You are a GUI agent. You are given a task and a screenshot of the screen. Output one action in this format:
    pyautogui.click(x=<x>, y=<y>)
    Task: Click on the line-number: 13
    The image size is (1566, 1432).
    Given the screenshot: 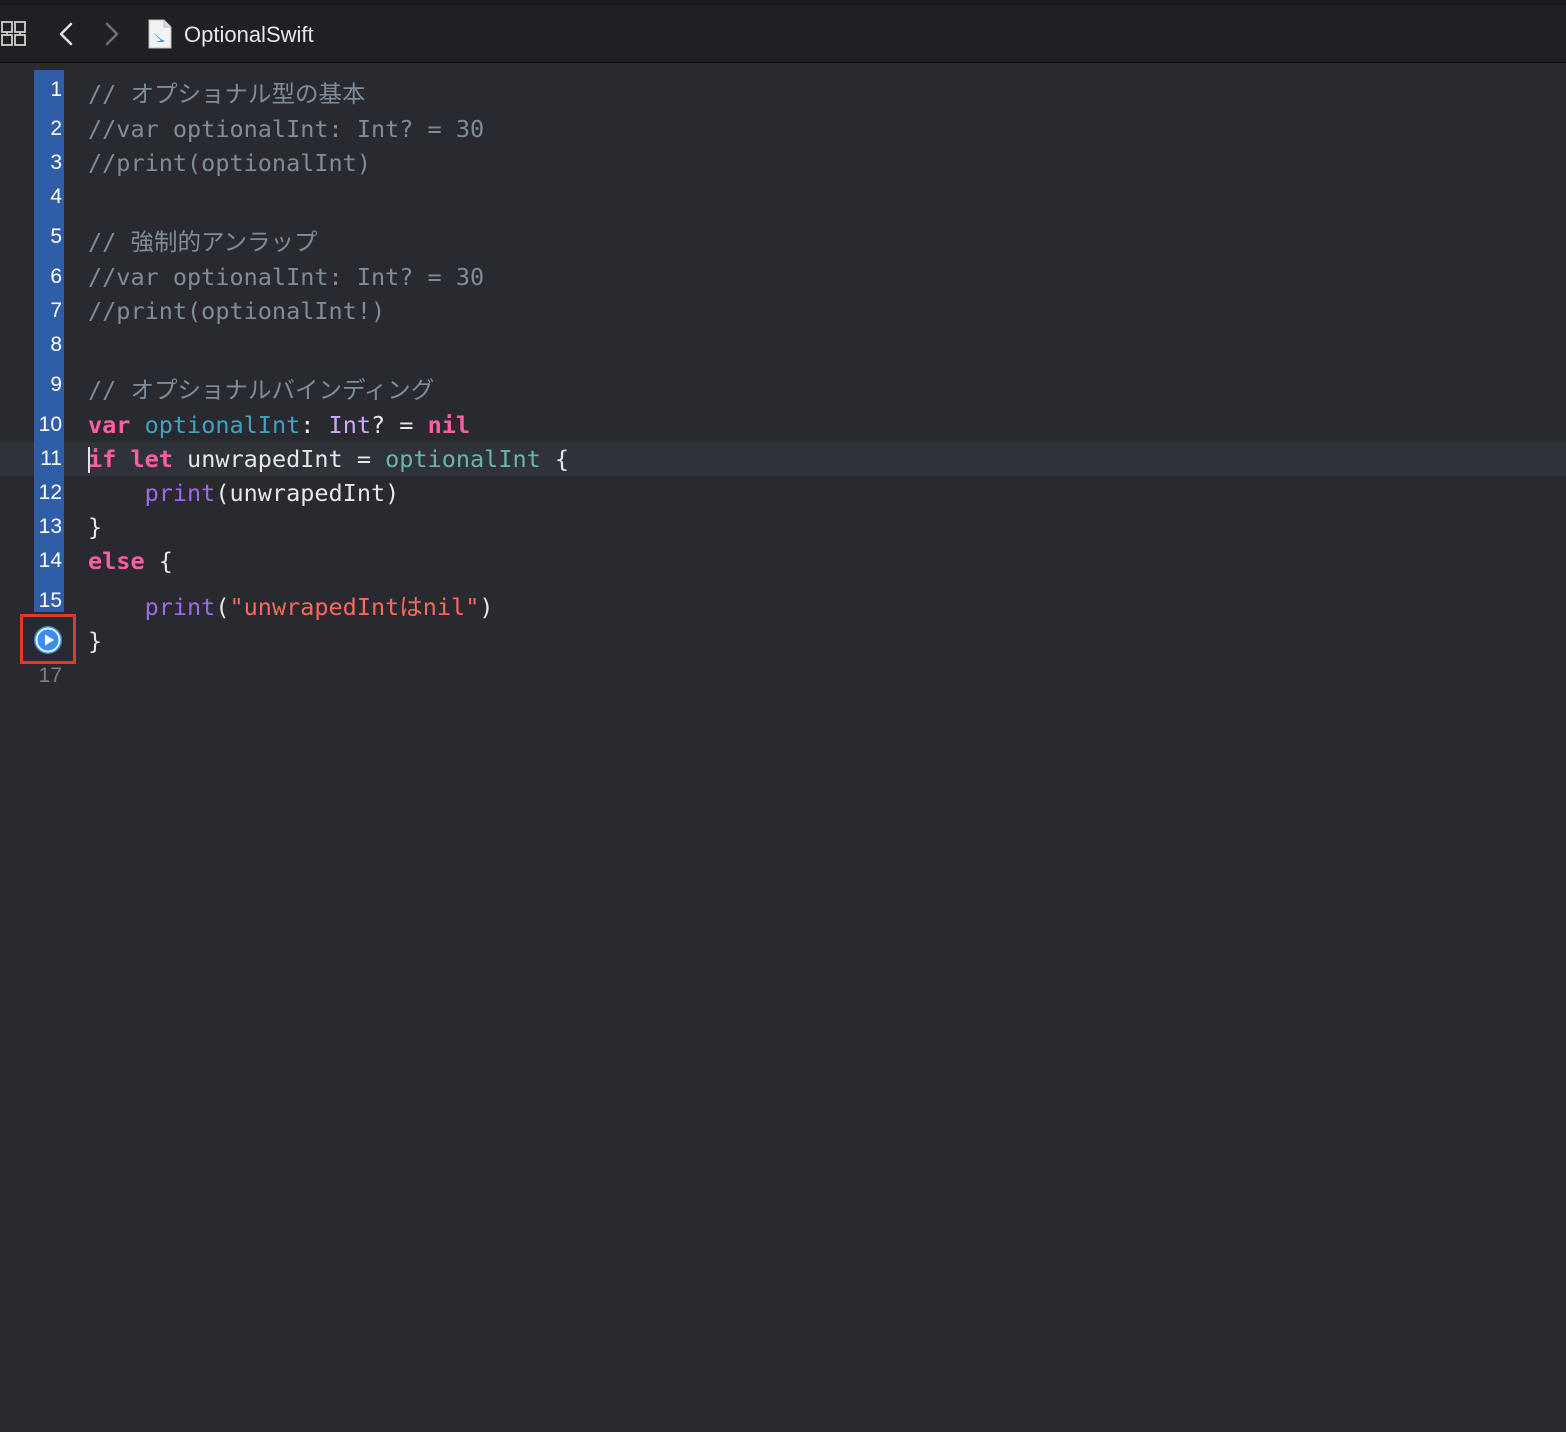 What is the action you would take?
    pyautogui.click(x=45, y=527)
    